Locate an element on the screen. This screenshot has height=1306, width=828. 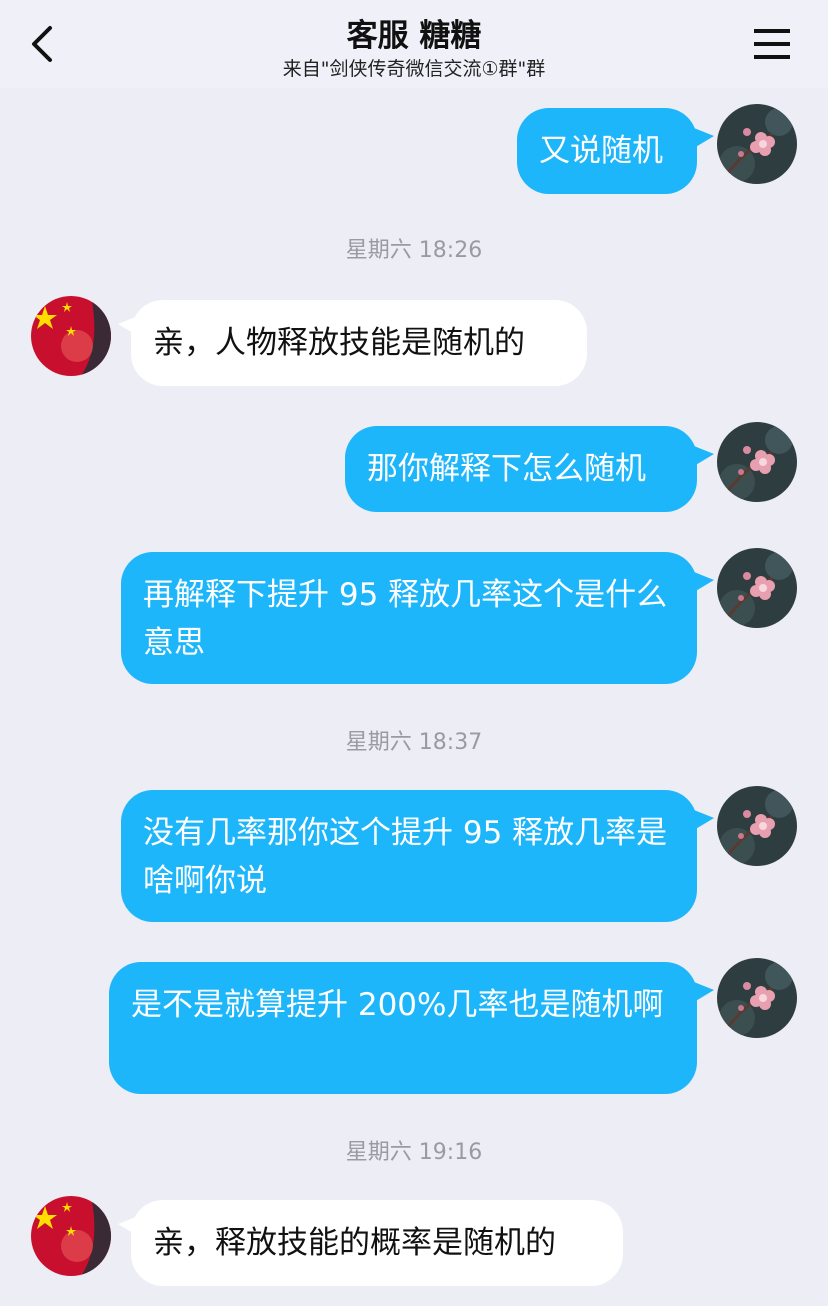
hamburger-menu-icon is located at coordinates (772, 44).